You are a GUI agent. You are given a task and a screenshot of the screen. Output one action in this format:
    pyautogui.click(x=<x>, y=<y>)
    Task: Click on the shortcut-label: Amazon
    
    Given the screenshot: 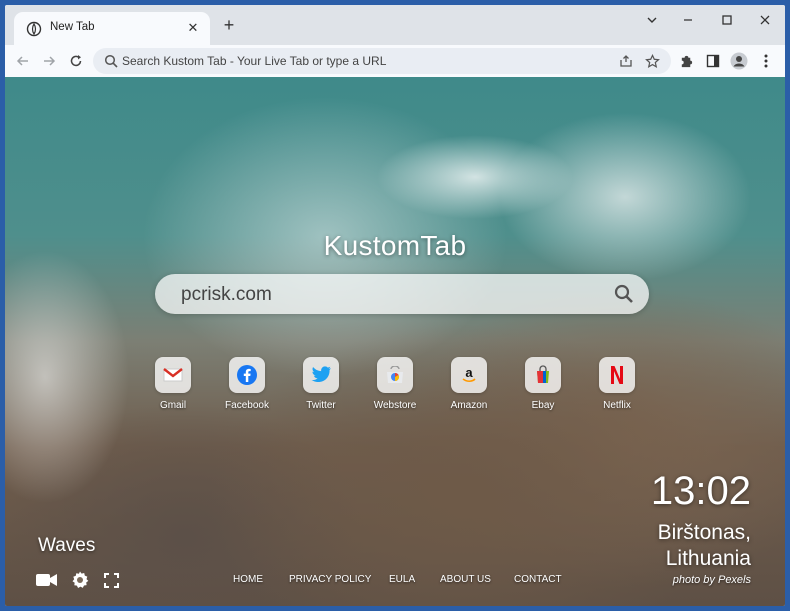 What is the action you would take?
    pyautogui.click(x=469, y=405)
    